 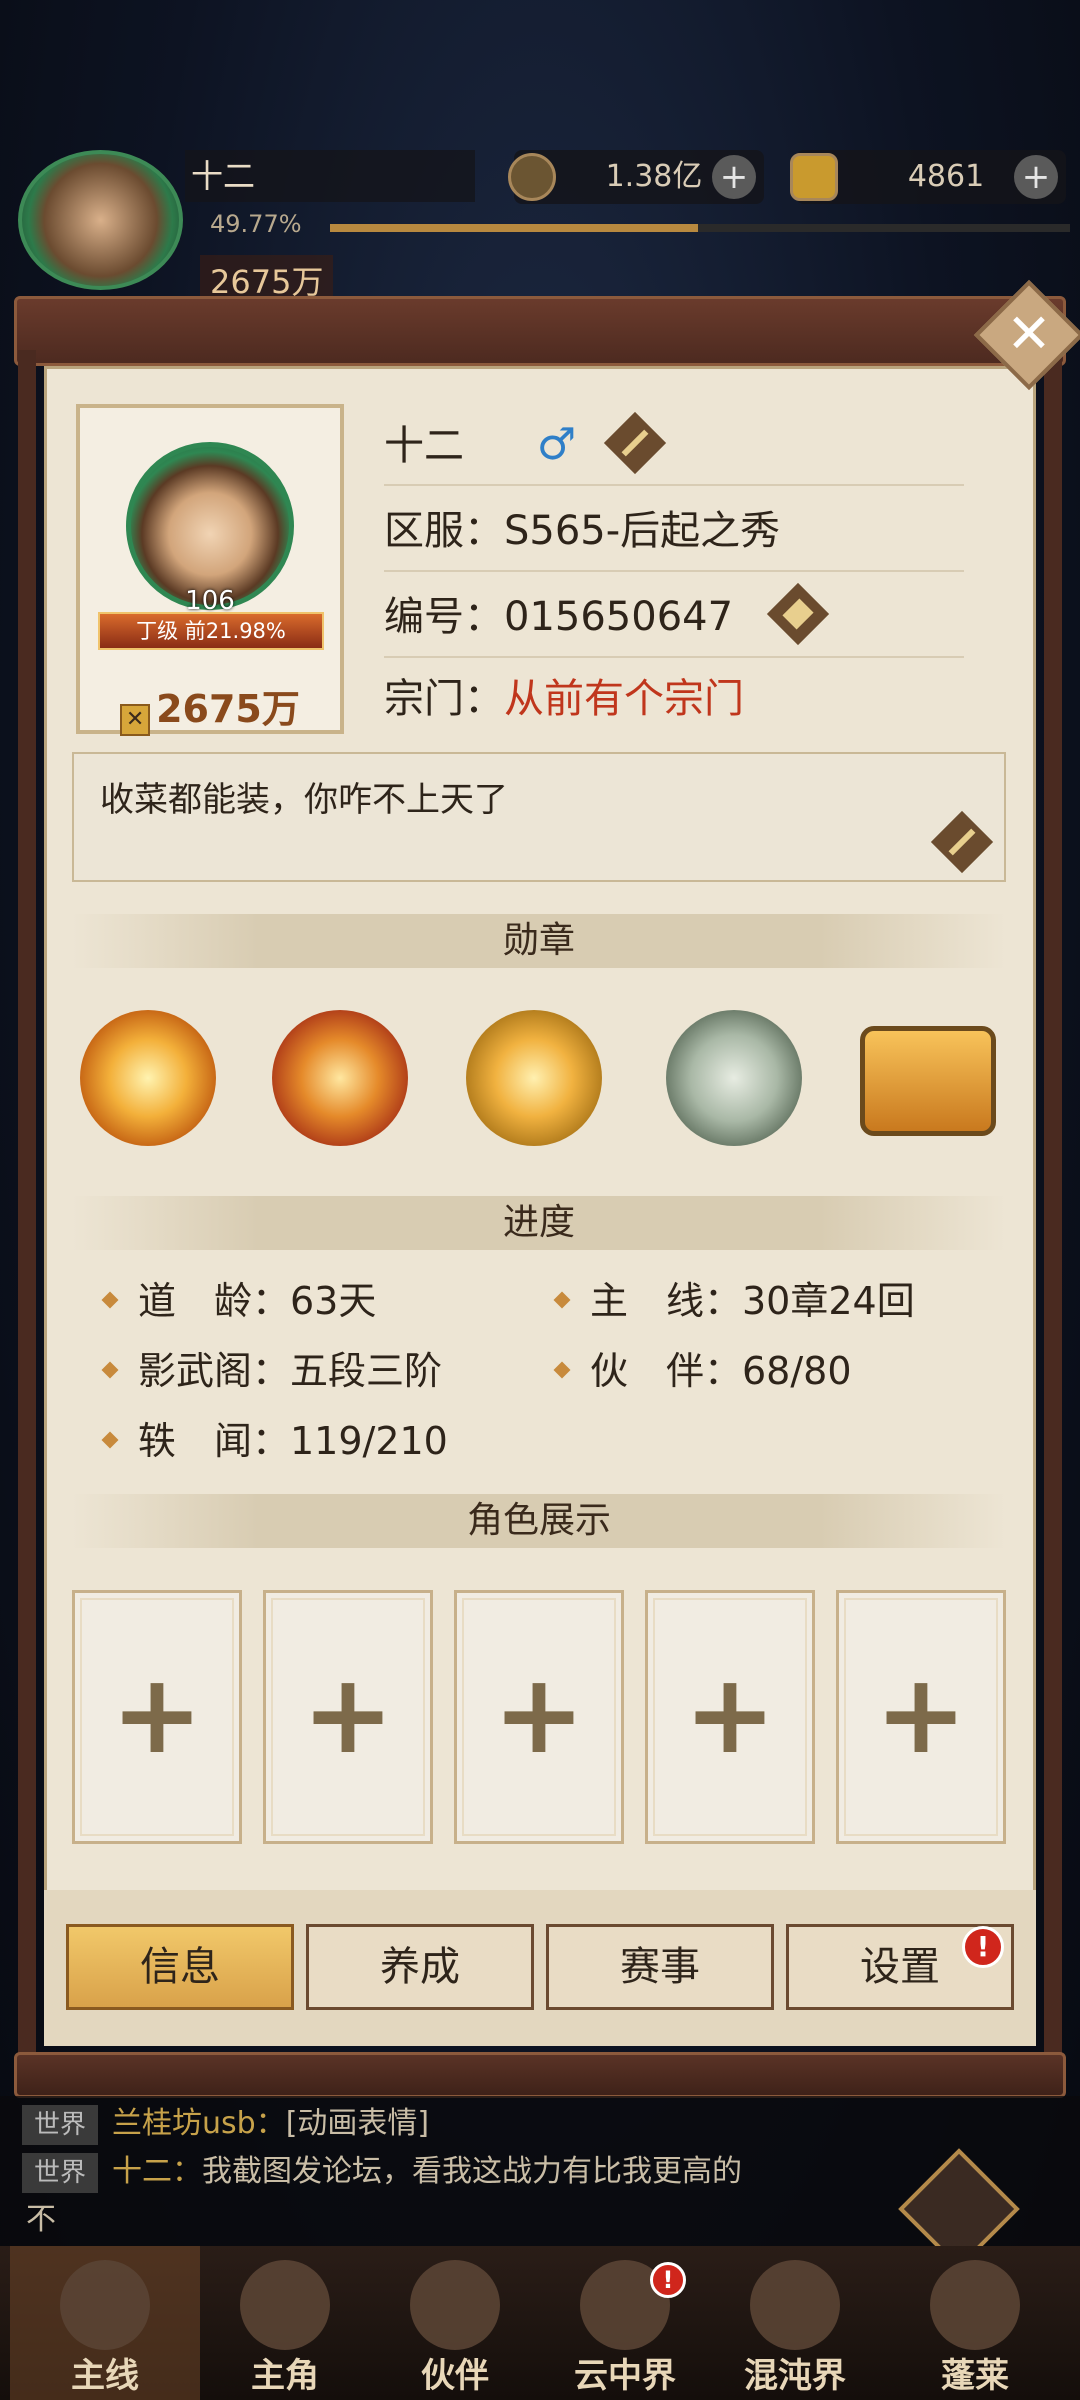 I want to click on nav-penglai: 蓬莱, so click(x=975, y=2323).